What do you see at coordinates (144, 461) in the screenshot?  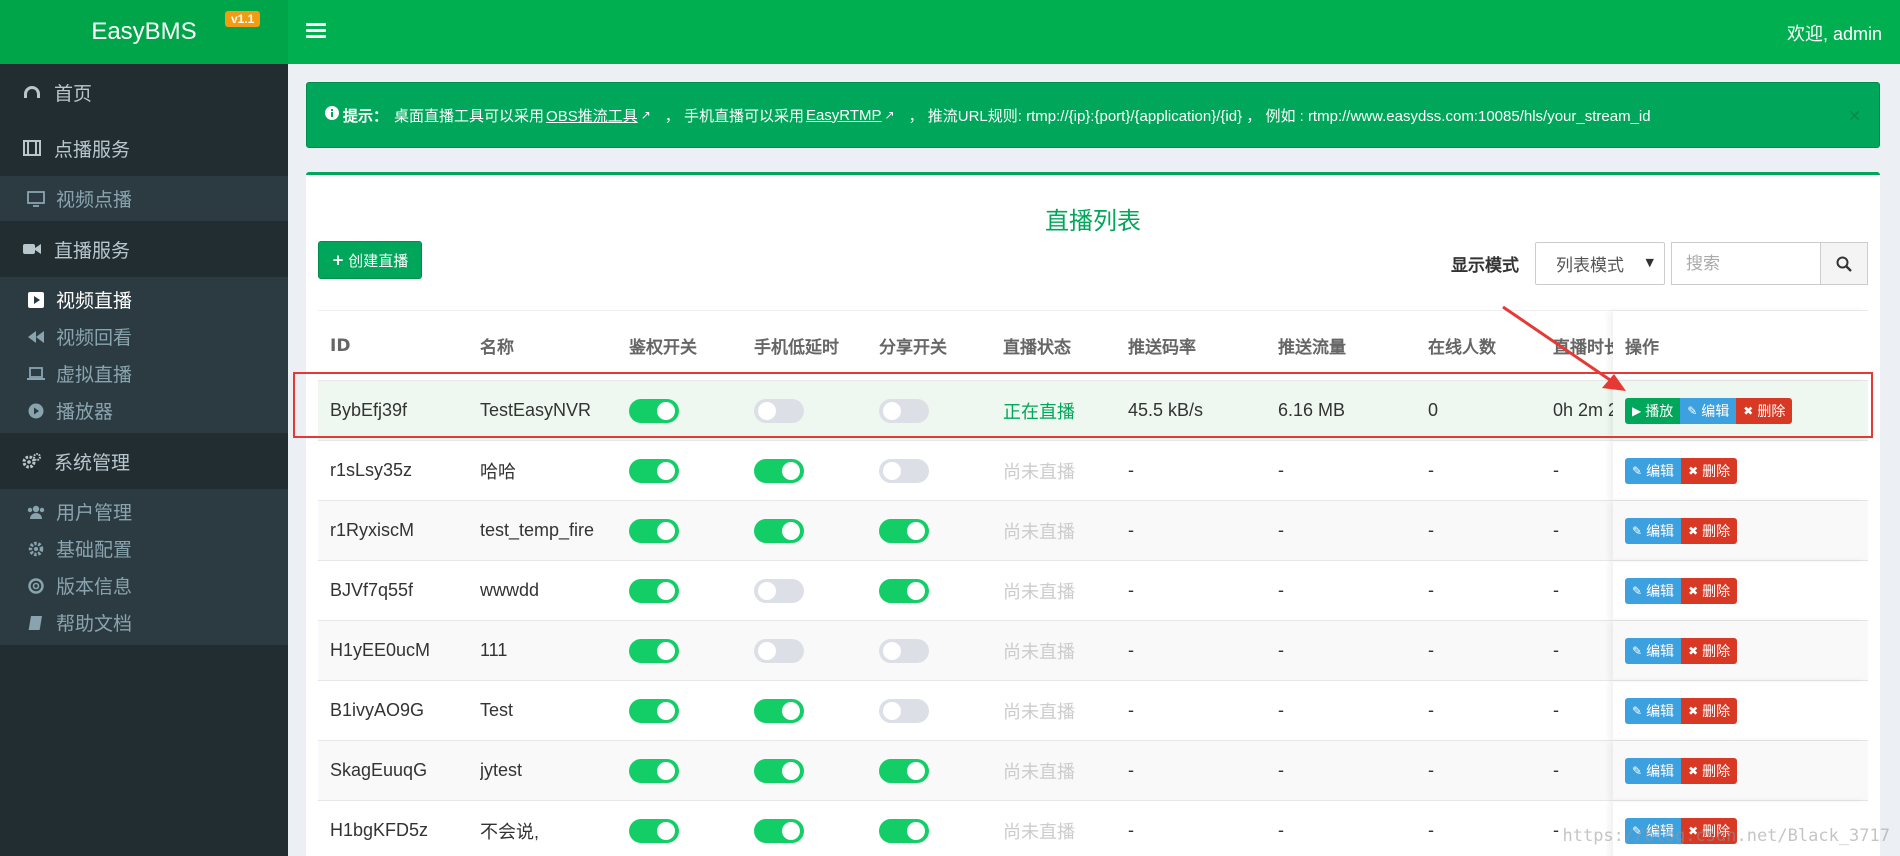 I see `sidebar-section-system: 系统管理` at bounding box center [144, 461].